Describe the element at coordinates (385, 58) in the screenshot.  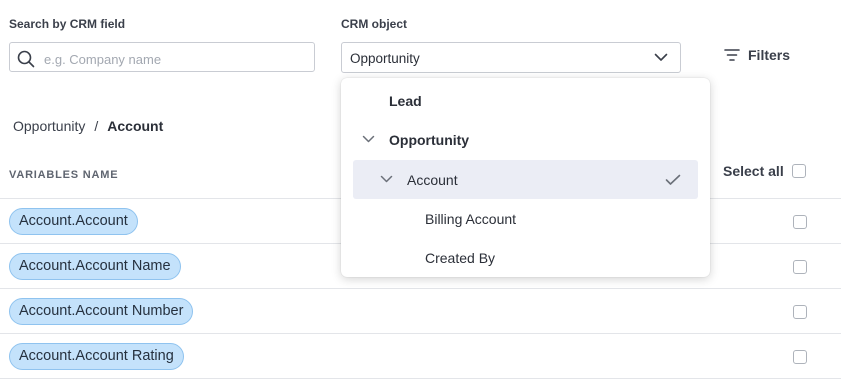
I see `crm-object-selected-value: Opportunity` at that location.